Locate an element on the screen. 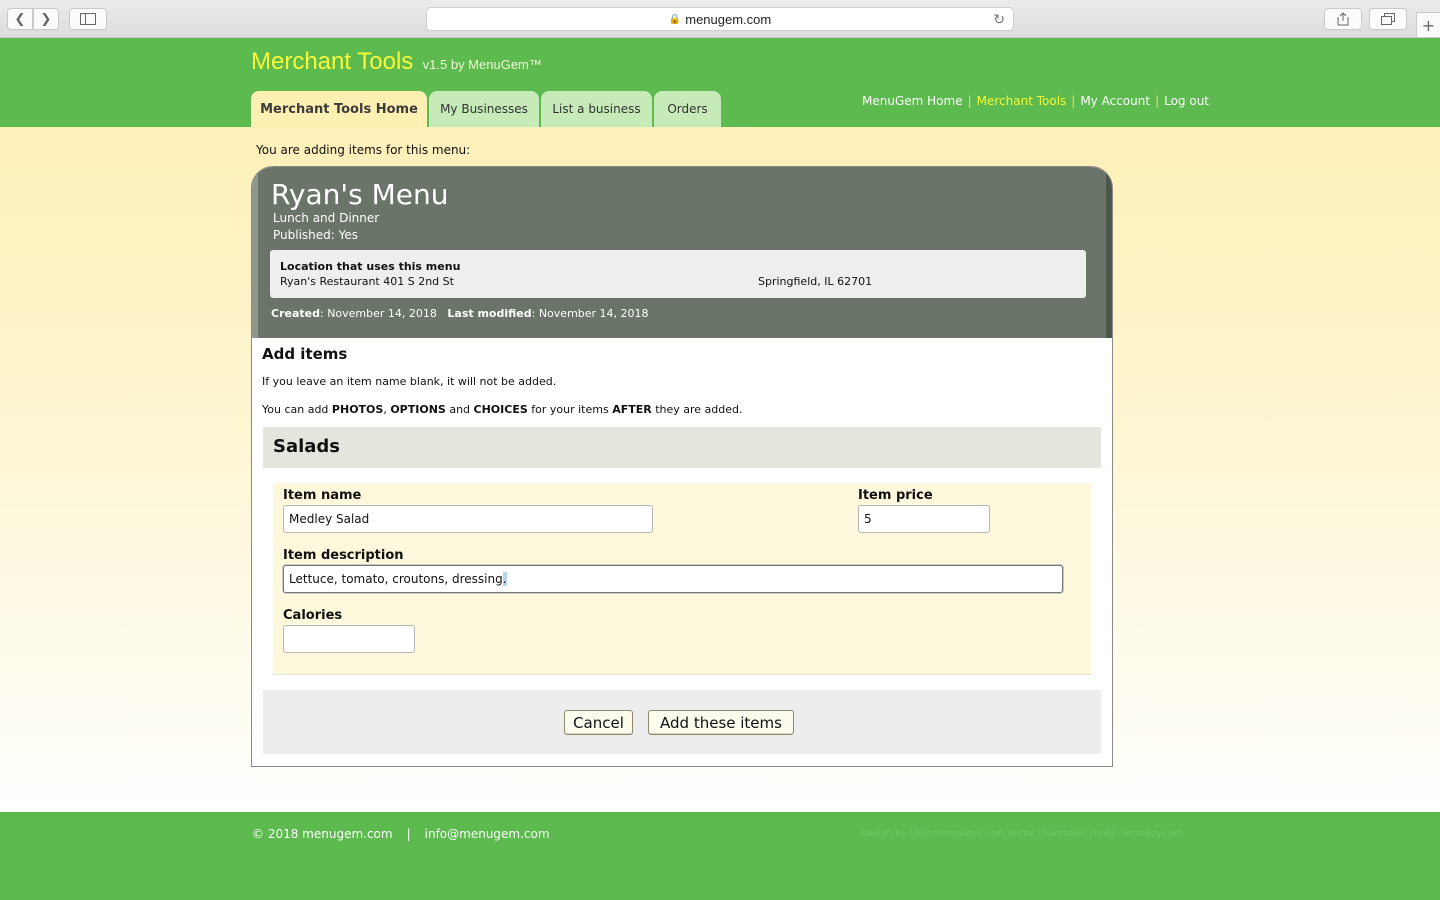 The width and height of the screenshot is (1440, 900). form-actions: Cancel Add these items is located at coordinates (682, 722).